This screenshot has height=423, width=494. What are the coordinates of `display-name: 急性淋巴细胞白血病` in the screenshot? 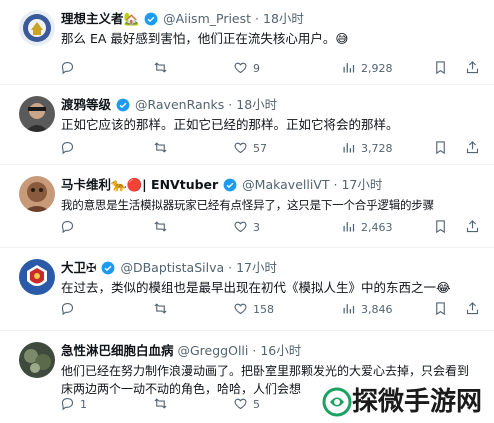 It's located at (117, 350).